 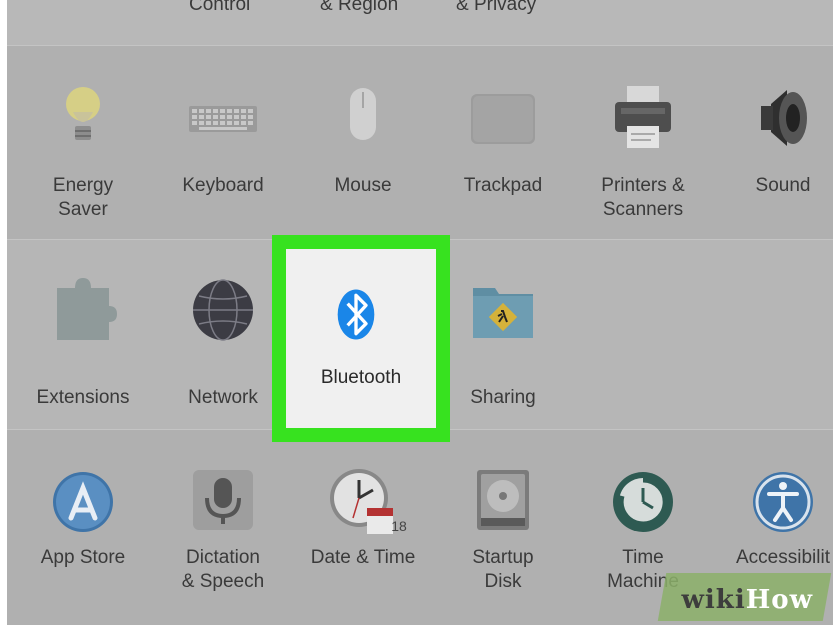 What do you see at coordinates (784, 118) in the screenshot?
I see `speaker-icon` at bounding box center [784, 118].